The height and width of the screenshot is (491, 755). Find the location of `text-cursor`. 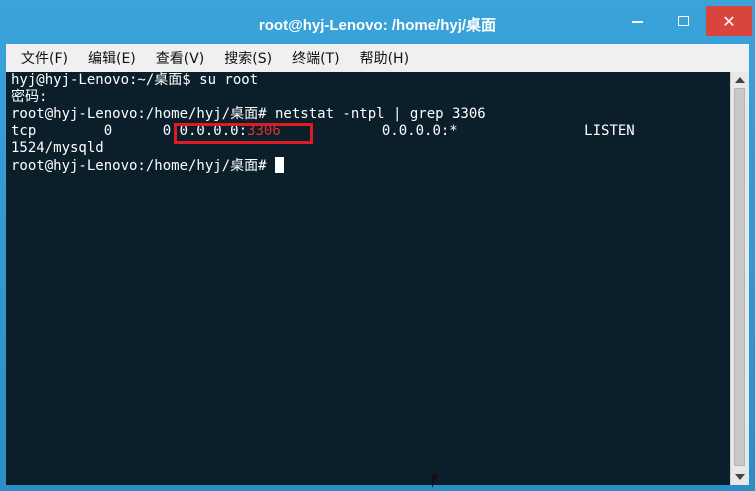

text-cursor is located at coordinates (280, 165).